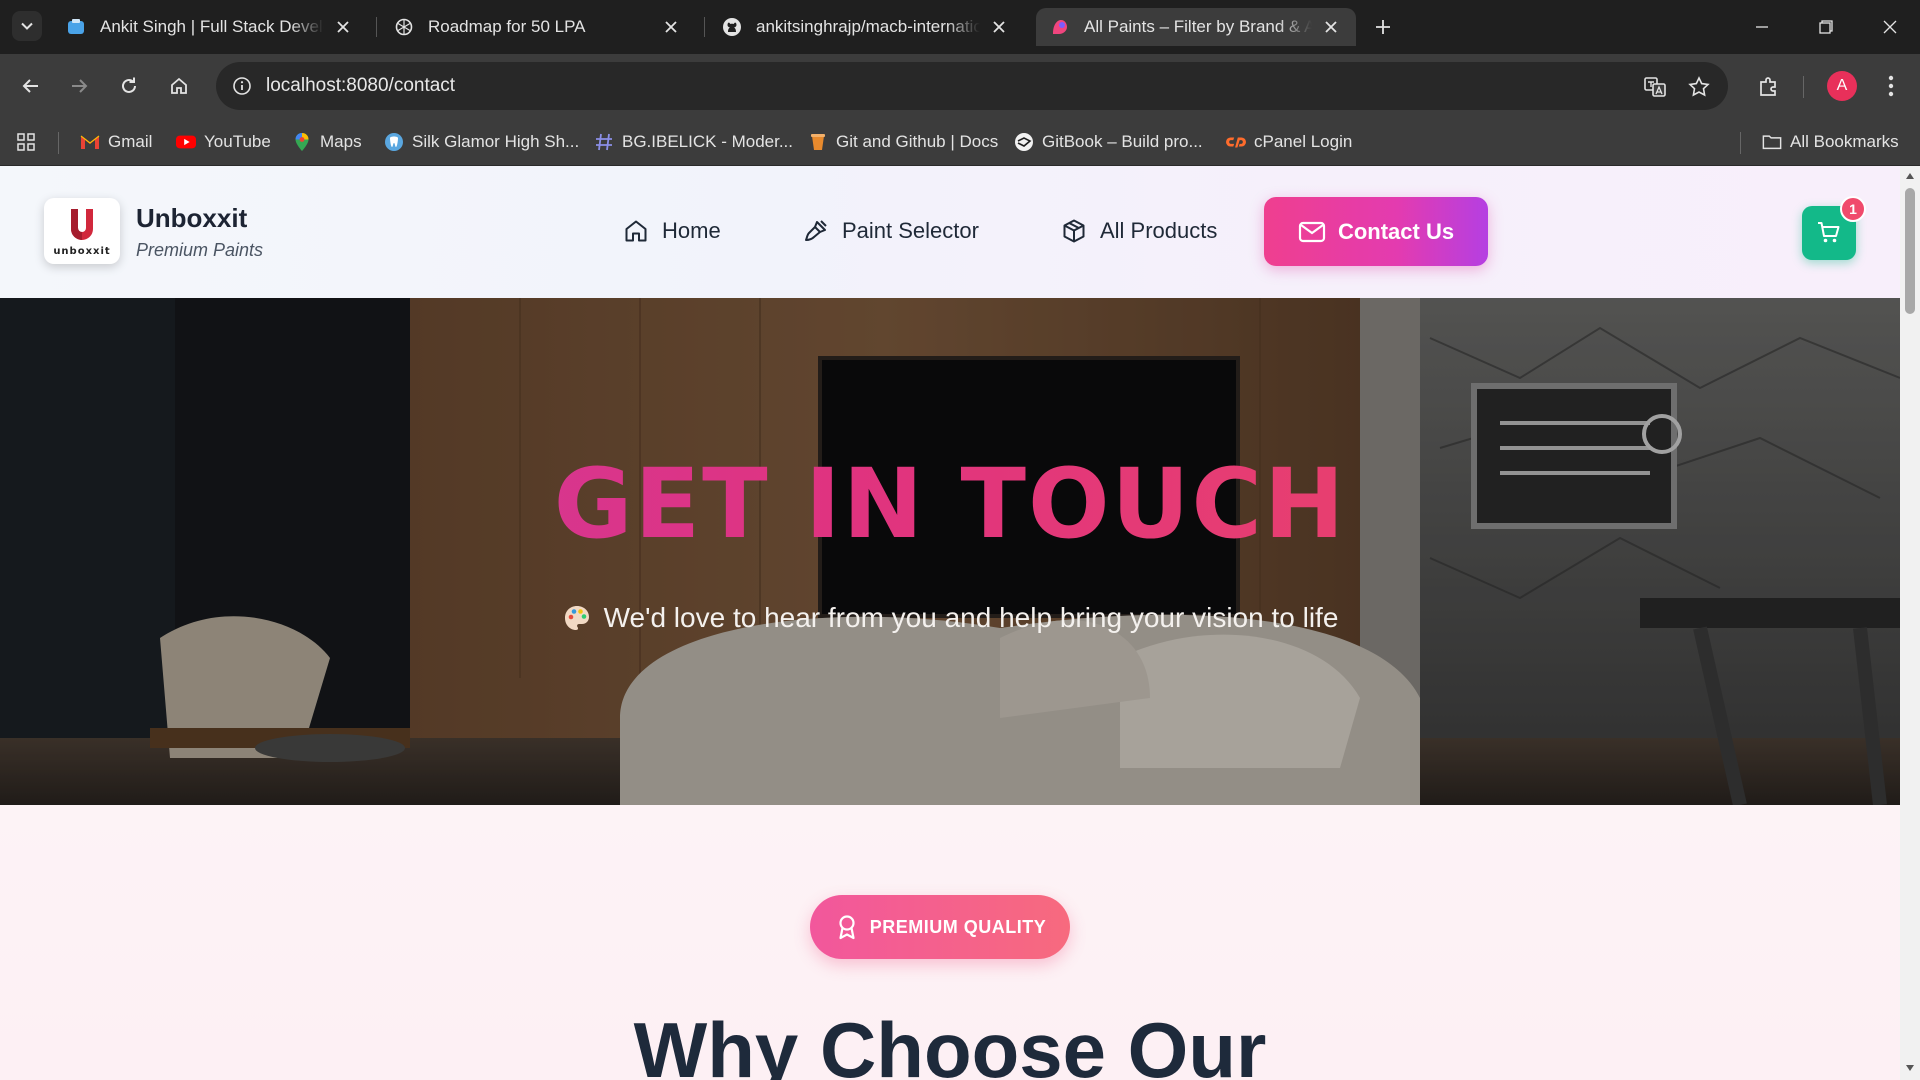 This screenshot has height=1080, width=1920. I want to click on brand-name: Unboxxit, so click(192, 218).